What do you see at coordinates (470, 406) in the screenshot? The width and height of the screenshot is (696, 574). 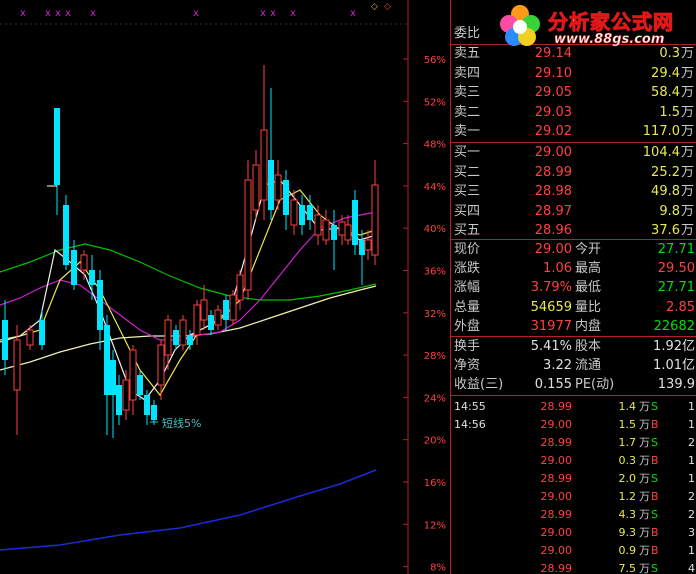 I see `tick-row-cell: 14:55` at bounding box center [470, 406].